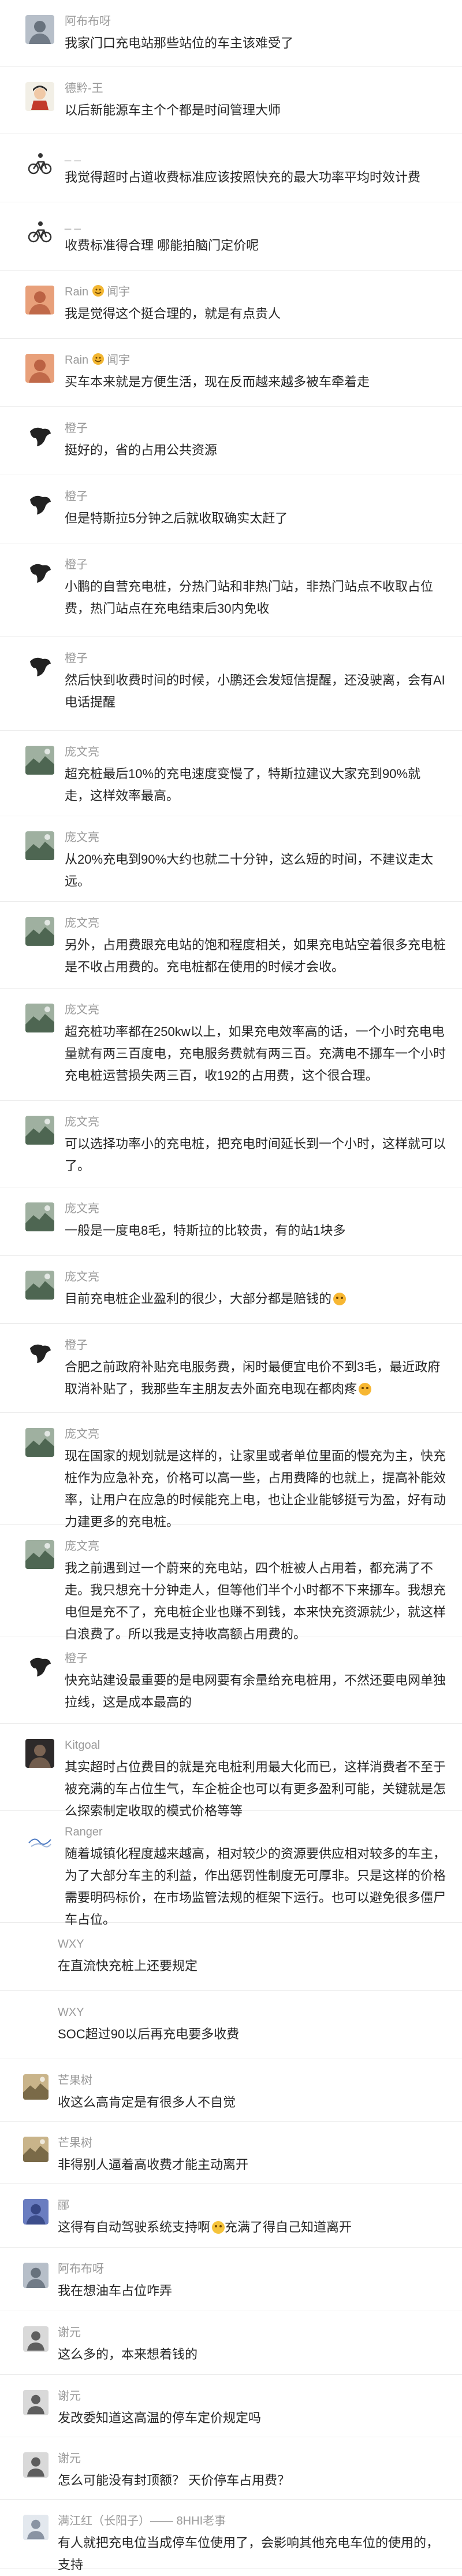 The height and width of the screenshot is (2576, 462). What do you see at coordinates (255, 1155) in the screenshot?
I see `comment-text-content: 可以选择功率小的充电桩，把充电时间延长到一个小时，这样就可以了。` at bounding box center [255, 1155].